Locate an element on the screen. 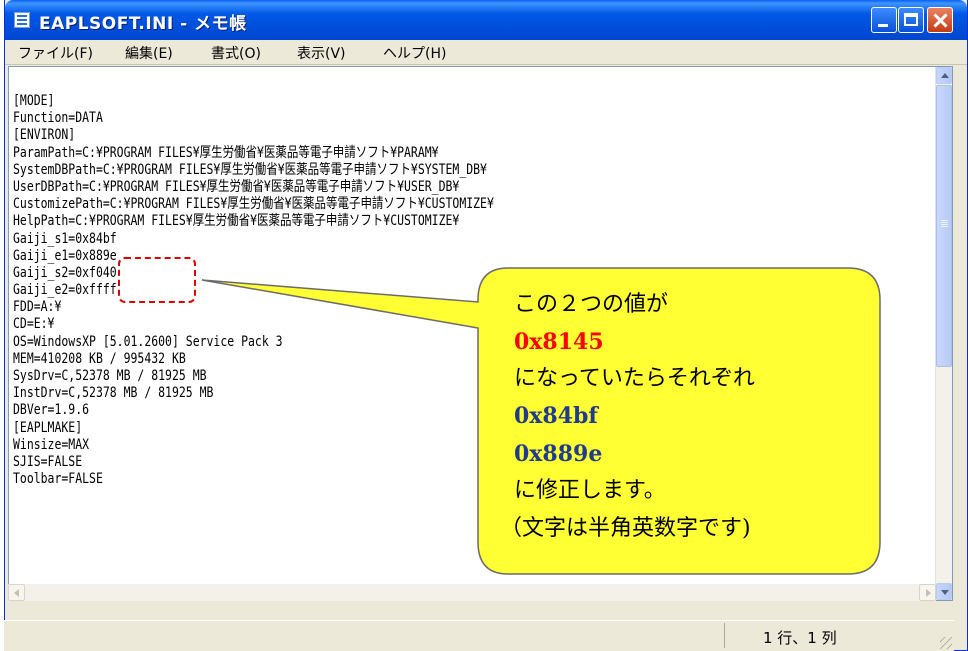 This screenshot has height=651, width=968. menu-bar: ファイル(F) 編集(E) 書式(O) 表示(V) ヘルプ(H) is located at coordinates (486, 52).